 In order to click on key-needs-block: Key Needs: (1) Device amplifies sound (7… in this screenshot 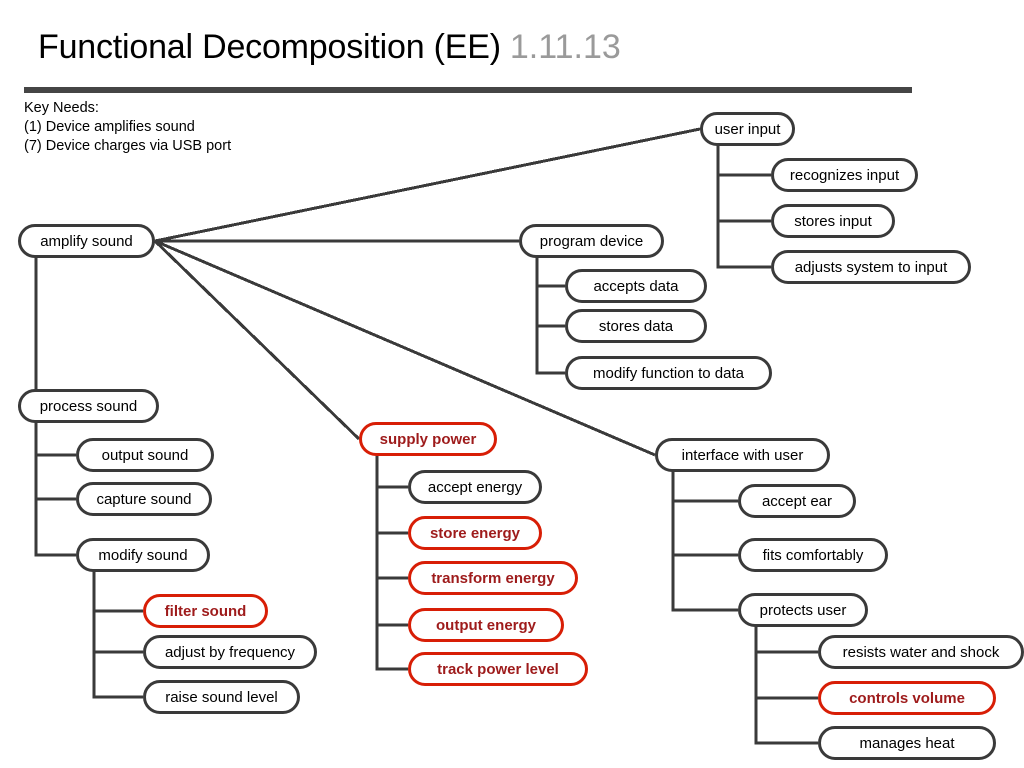, I will do `click(127, 127)`.